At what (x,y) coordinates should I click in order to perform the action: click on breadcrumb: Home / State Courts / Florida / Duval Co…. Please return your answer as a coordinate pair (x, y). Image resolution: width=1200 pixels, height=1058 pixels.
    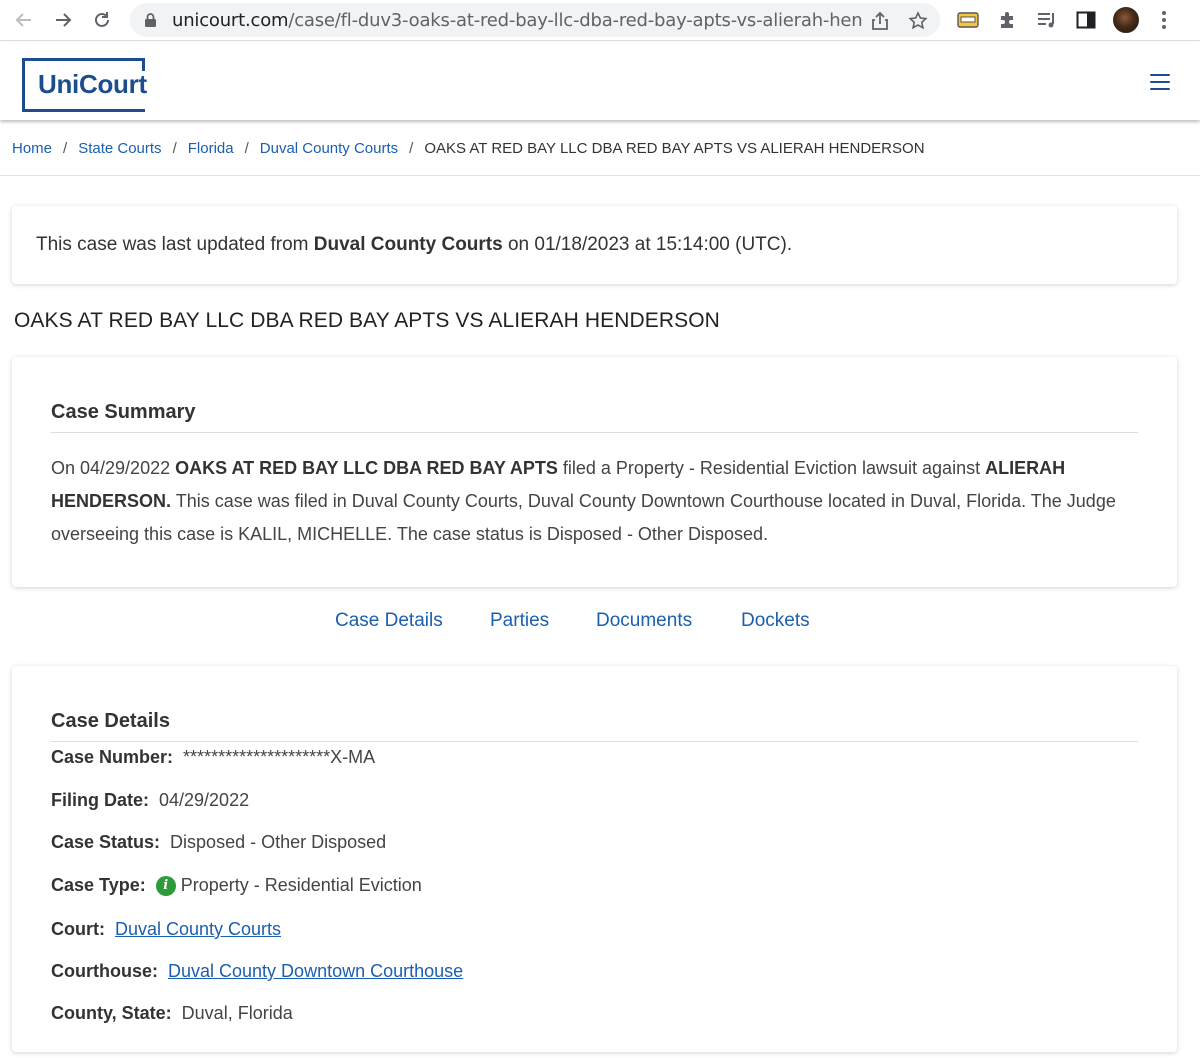
    Looking at the image, I should click on (600, 149).